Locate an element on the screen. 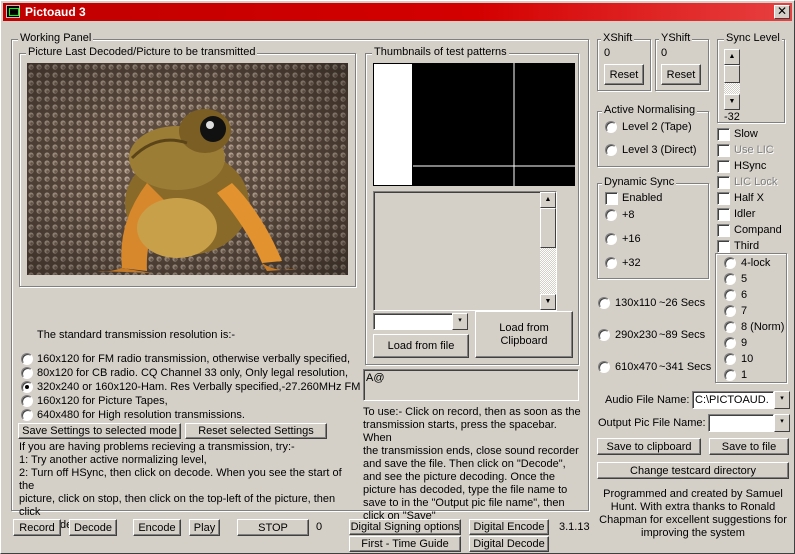 This screenshot has width=795, height=554. digital-decode-button: Digital Decode is located at coordinates (509, 544).